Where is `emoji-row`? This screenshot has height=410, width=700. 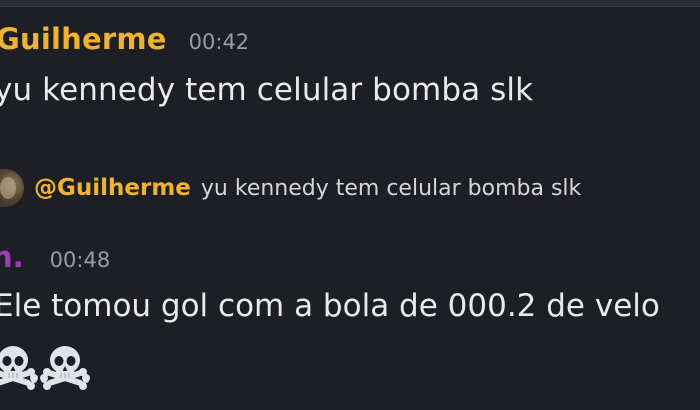
emoji-row is located at coordinates (46, 366).